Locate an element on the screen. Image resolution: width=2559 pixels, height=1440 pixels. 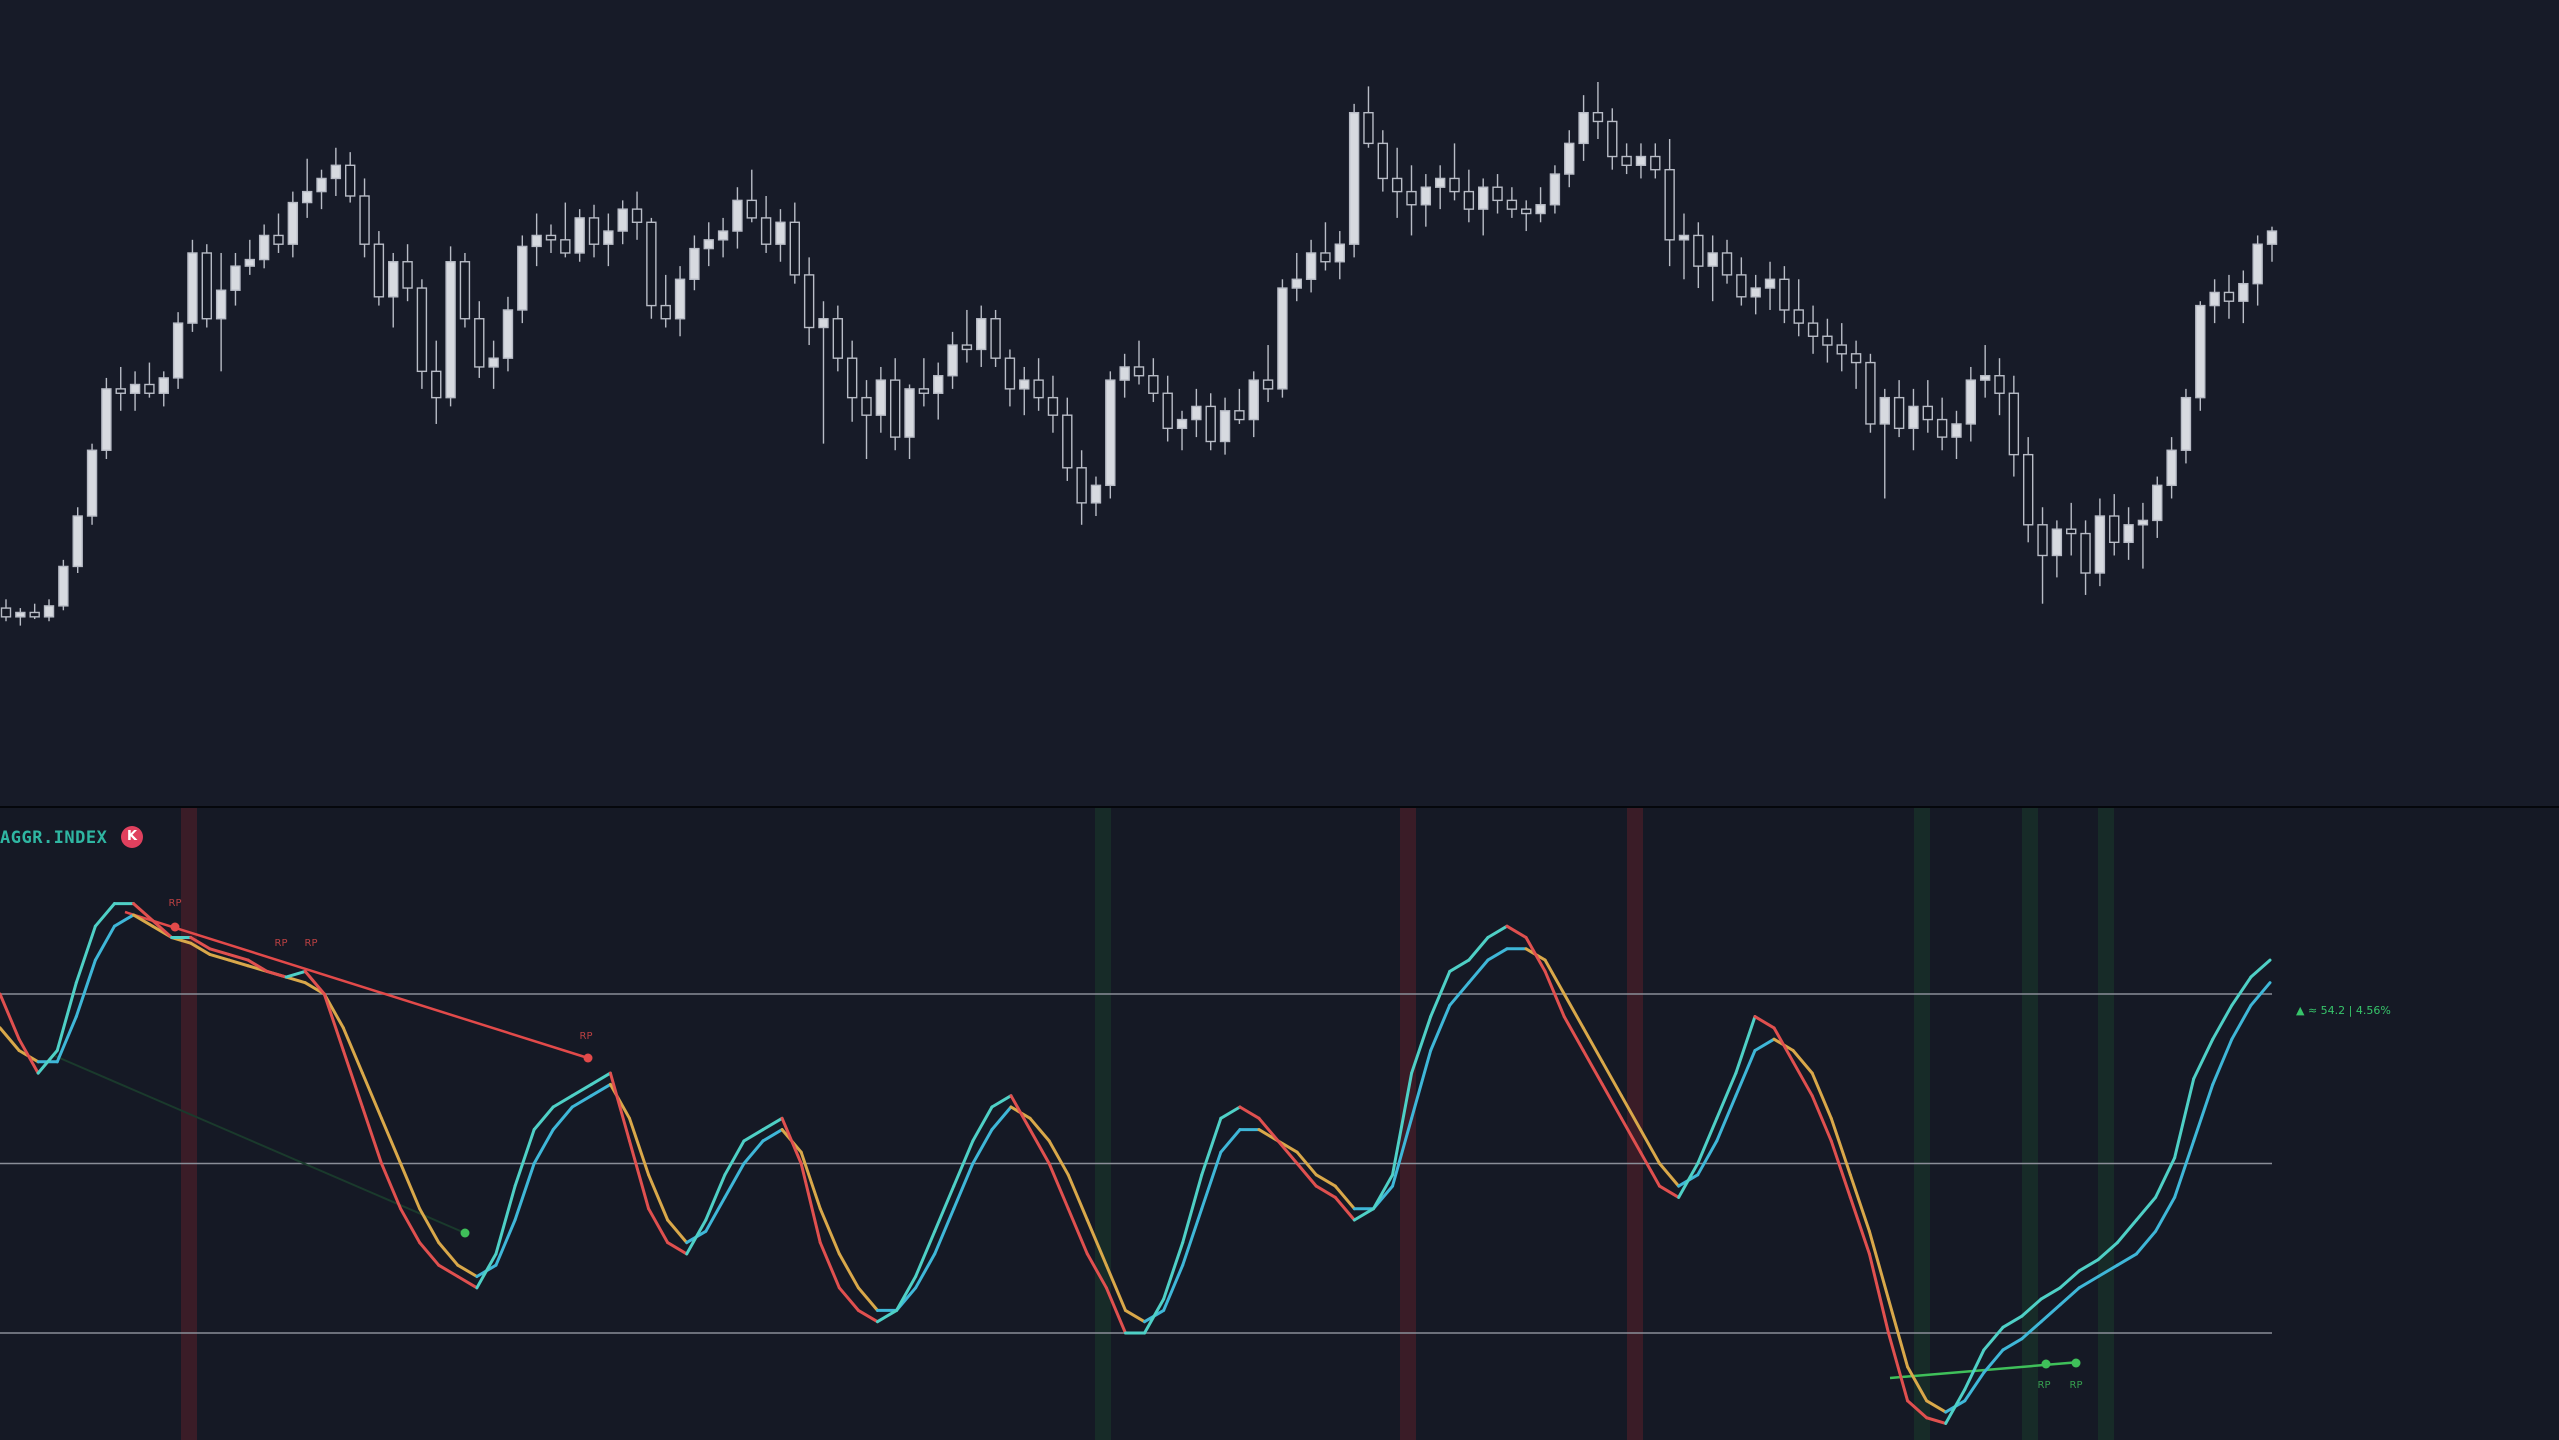
divergence-point is located at coordinates (588, 1058).